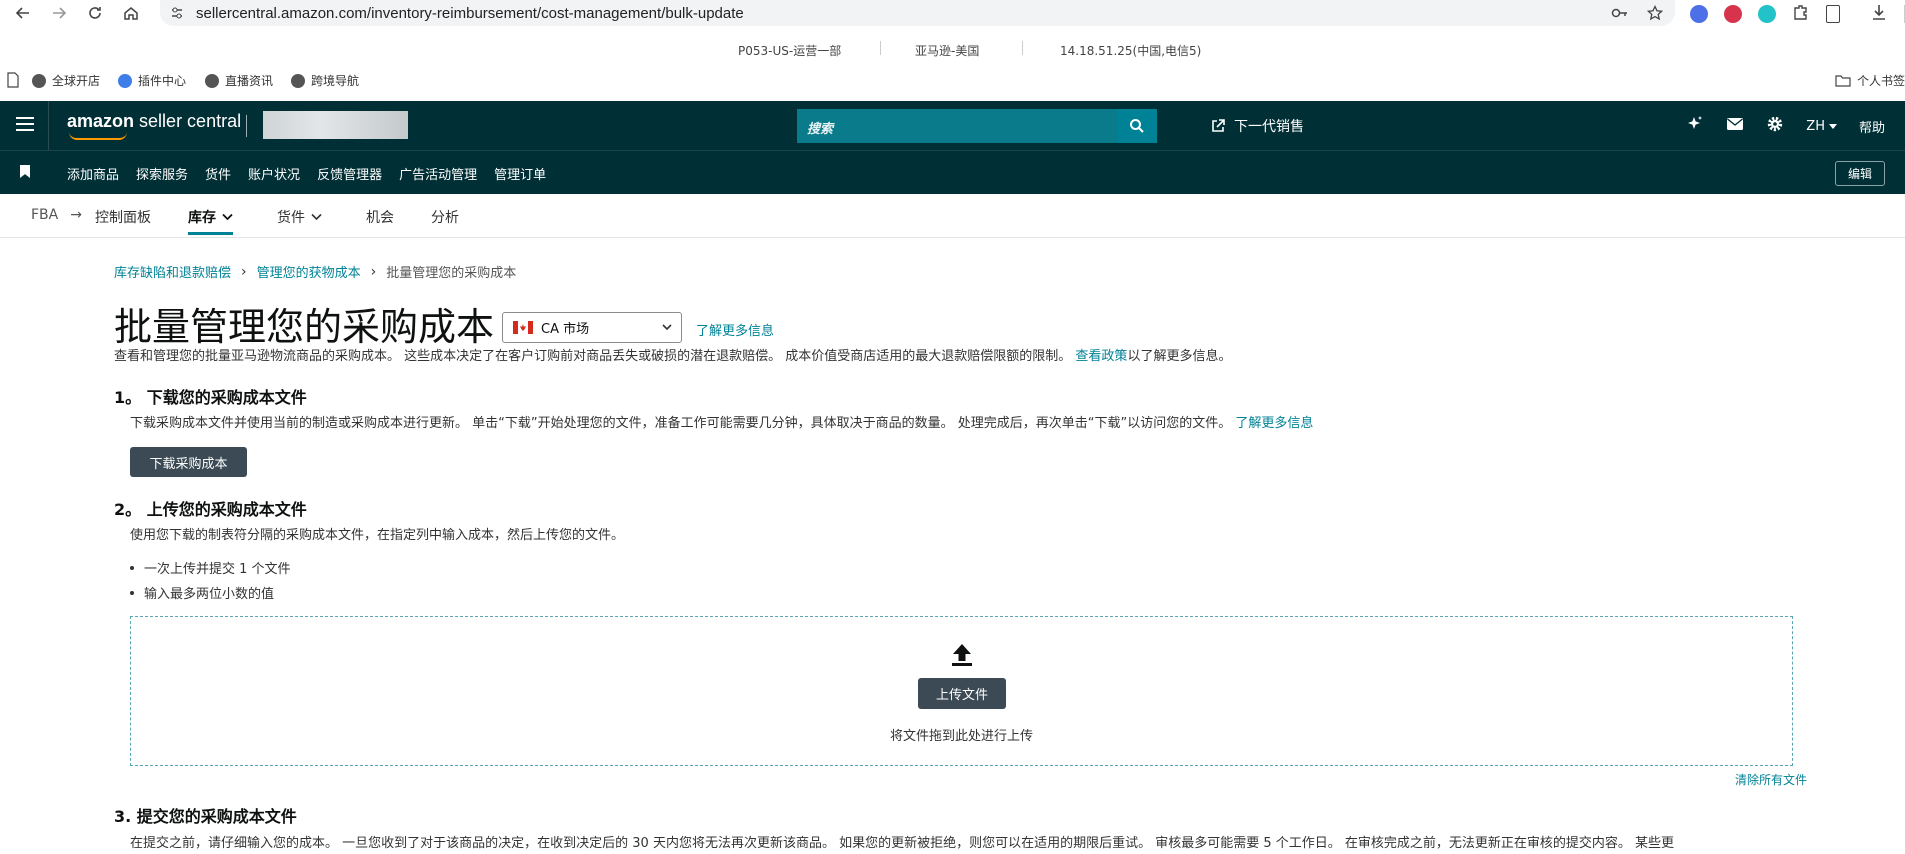  What do you see at coordinates (1269, 127) in the screenshot?
I see `next-gen-label: 下一代销售` at bounding box center [1269, 127].